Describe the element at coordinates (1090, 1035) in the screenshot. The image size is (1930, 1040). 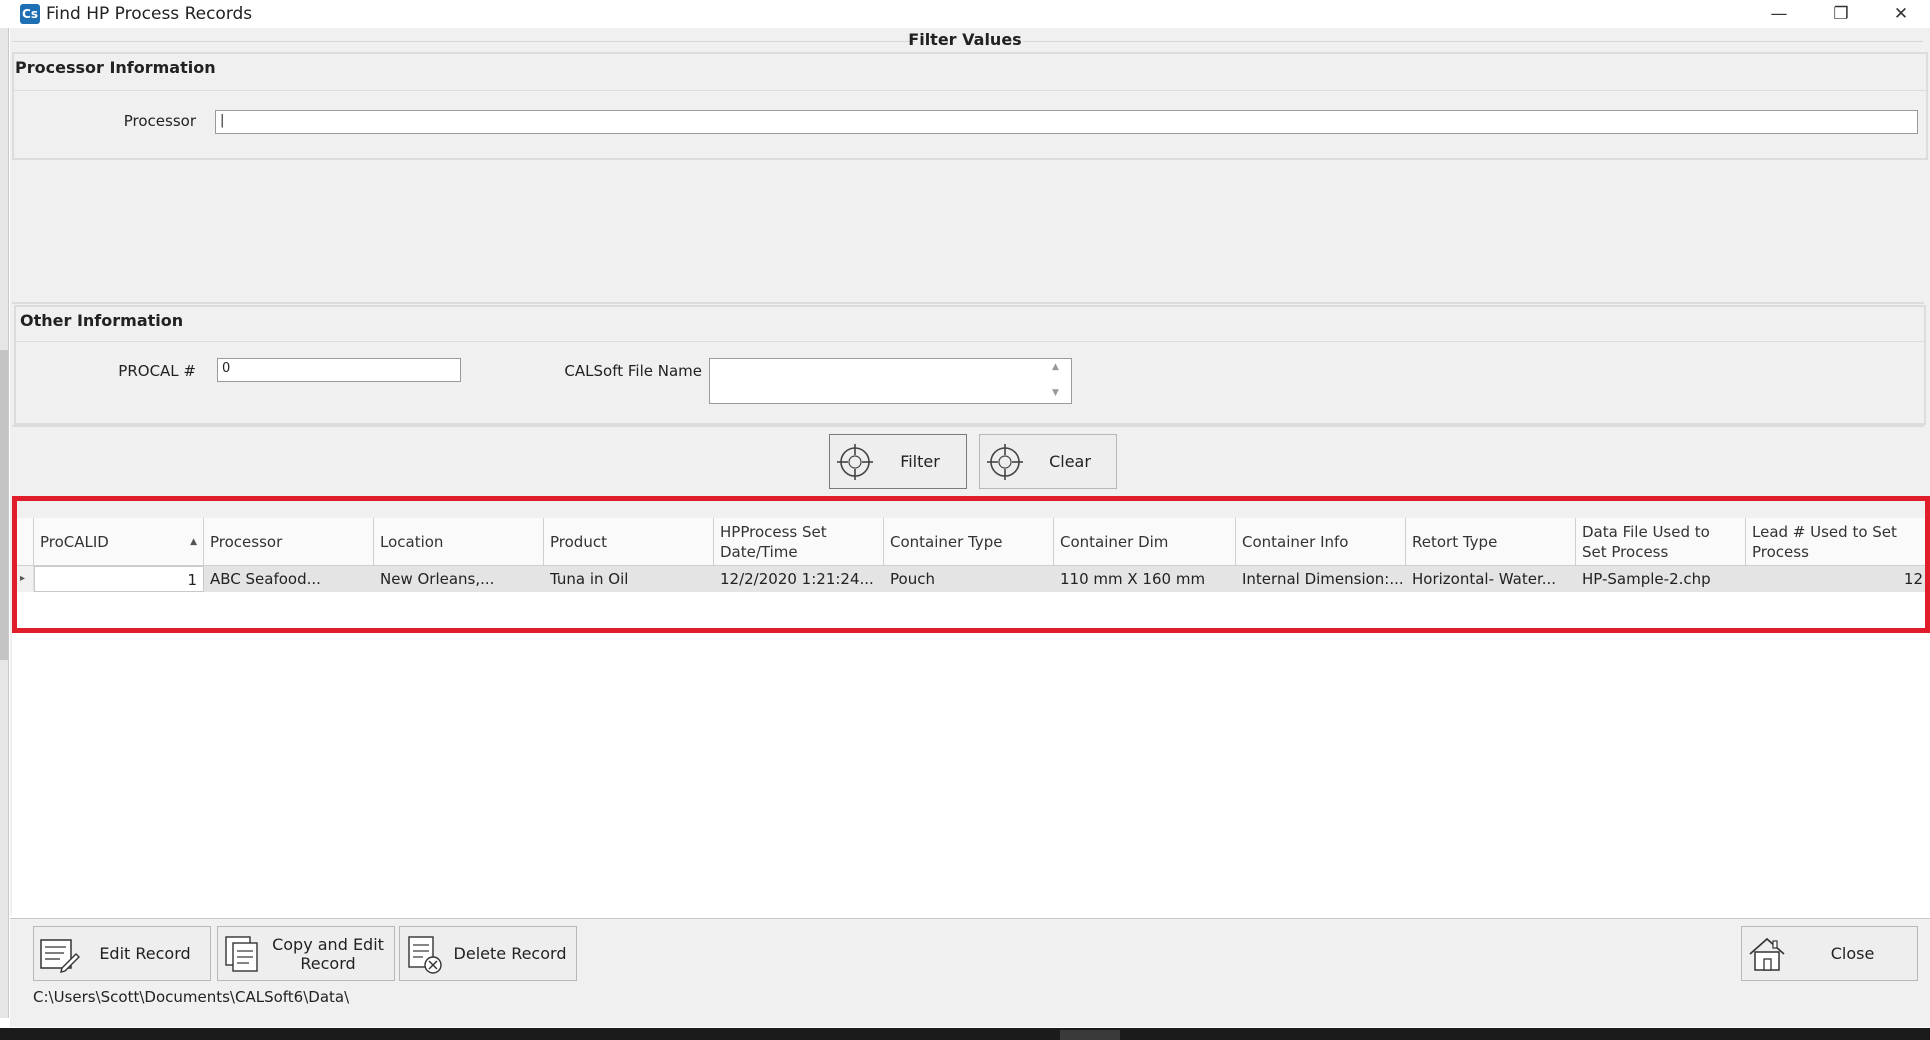
I see `taskbar-item` at that location.